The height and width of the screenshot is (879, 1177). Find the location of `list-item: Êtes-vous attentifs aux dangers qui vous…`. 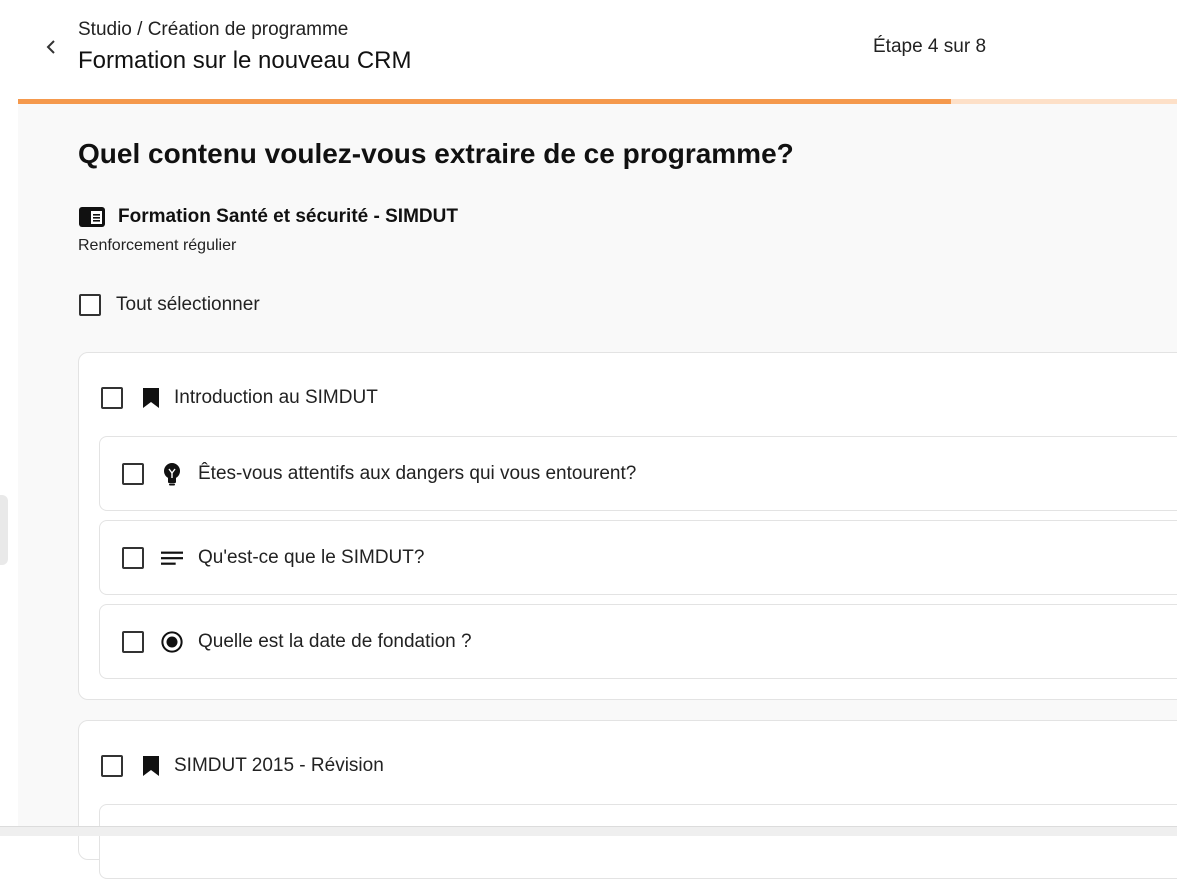

list-item: Êtes-vous attentifs aux dangers qui vous… is located at coordinates (638, 473).